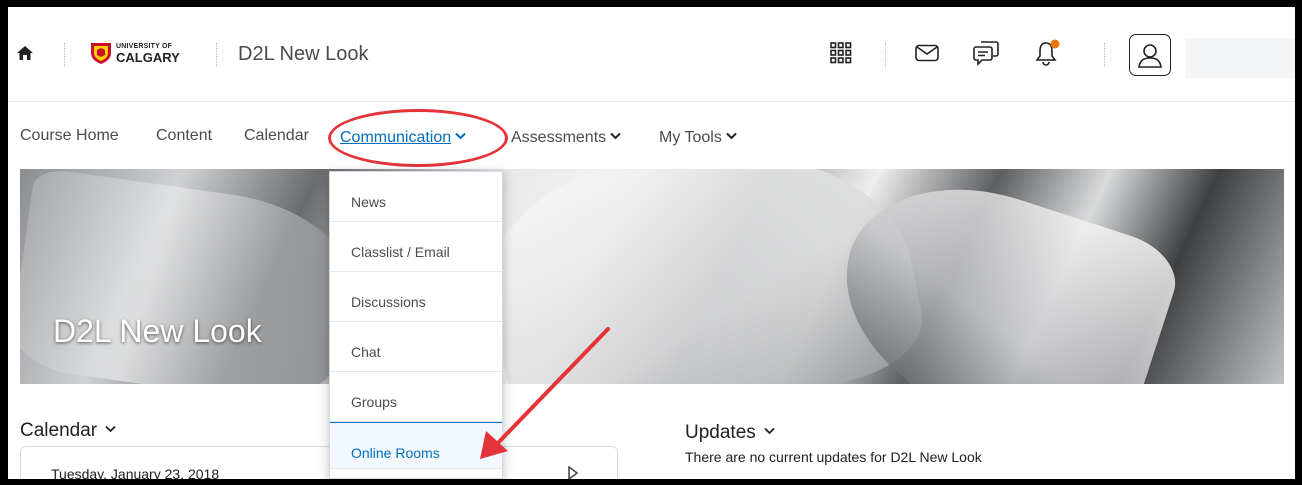  I want to click on user-name-area, so click(1240, 58).